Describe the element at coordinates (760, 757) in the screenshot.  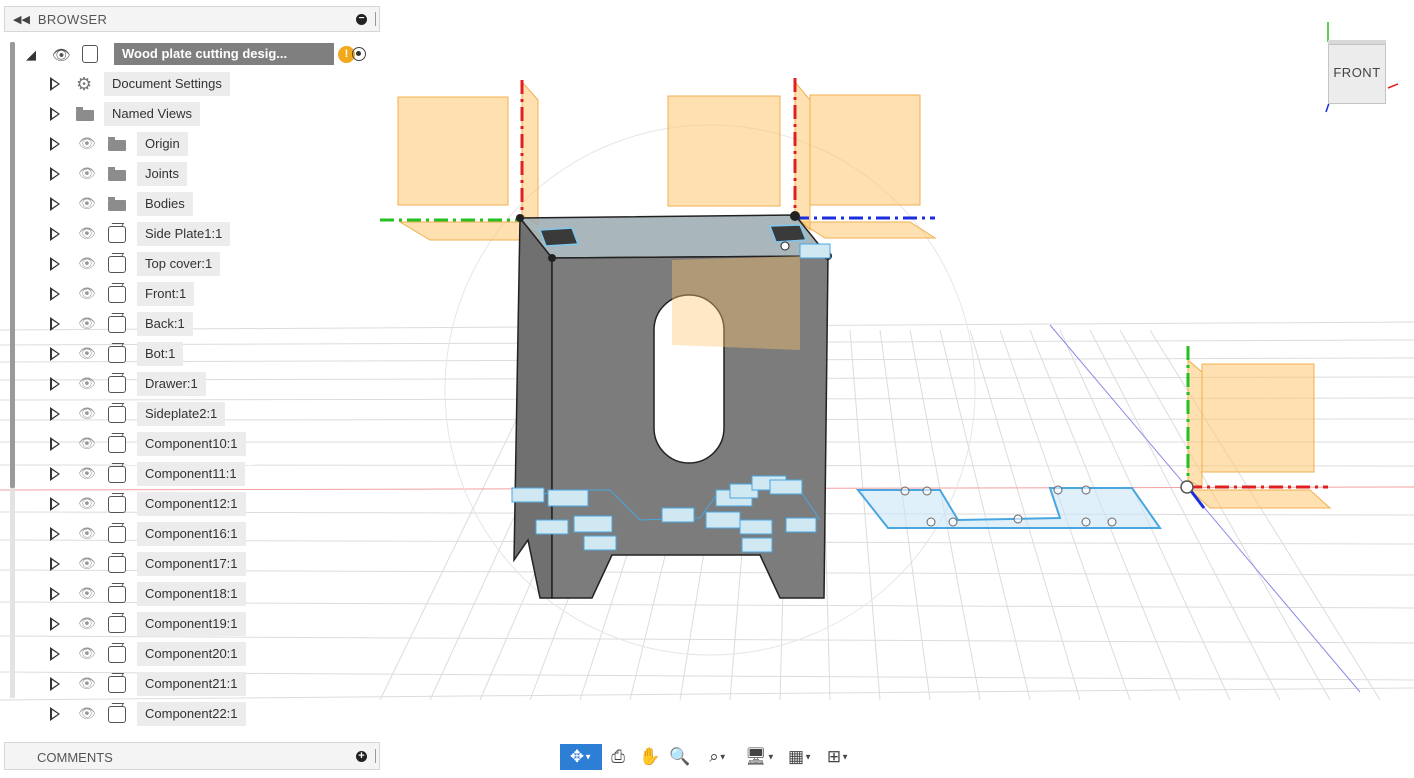
I see `display-settings-icon: 🖥▼` at that location.